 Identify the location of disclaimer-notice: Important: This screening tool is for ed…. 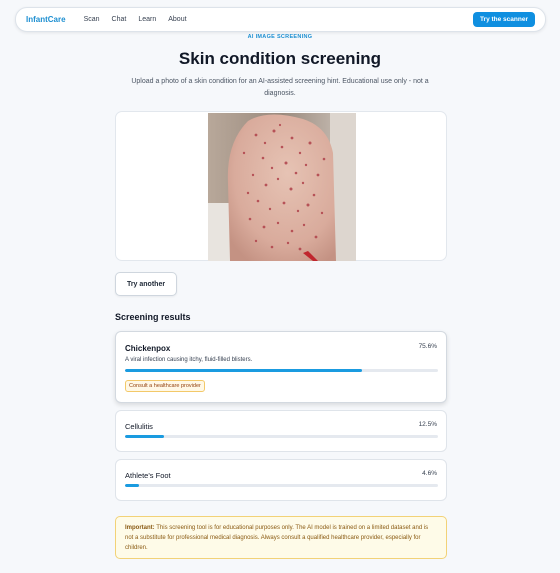
(281, 537).